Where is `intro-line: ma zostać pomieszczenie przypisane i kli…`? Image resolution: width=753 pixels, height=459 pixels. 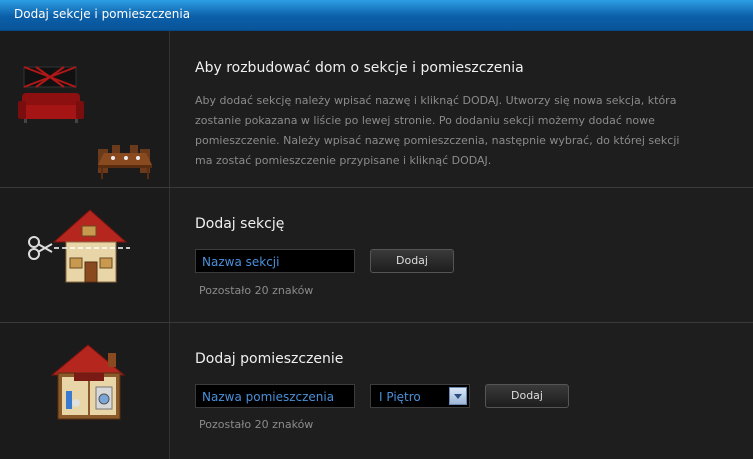
intro-line: ma zostać pomieszczenie przypisane i kli… is located at coordinates (343, 160).